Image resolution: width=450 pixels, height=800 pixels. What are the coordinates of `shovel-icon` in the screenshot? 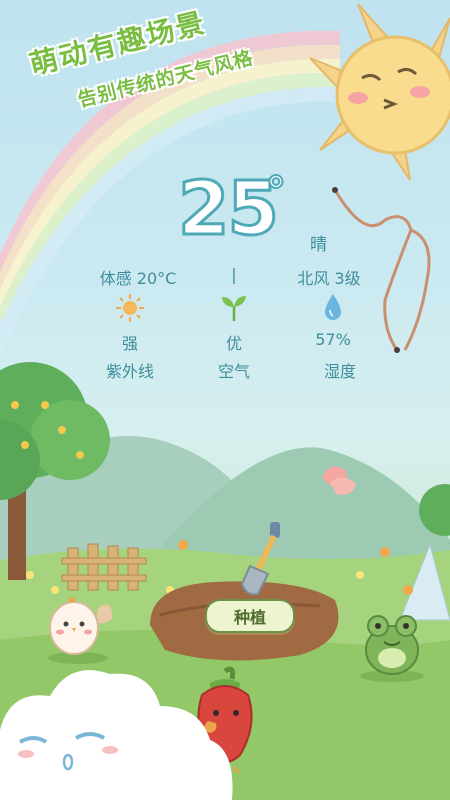 It's located at (266, 560).